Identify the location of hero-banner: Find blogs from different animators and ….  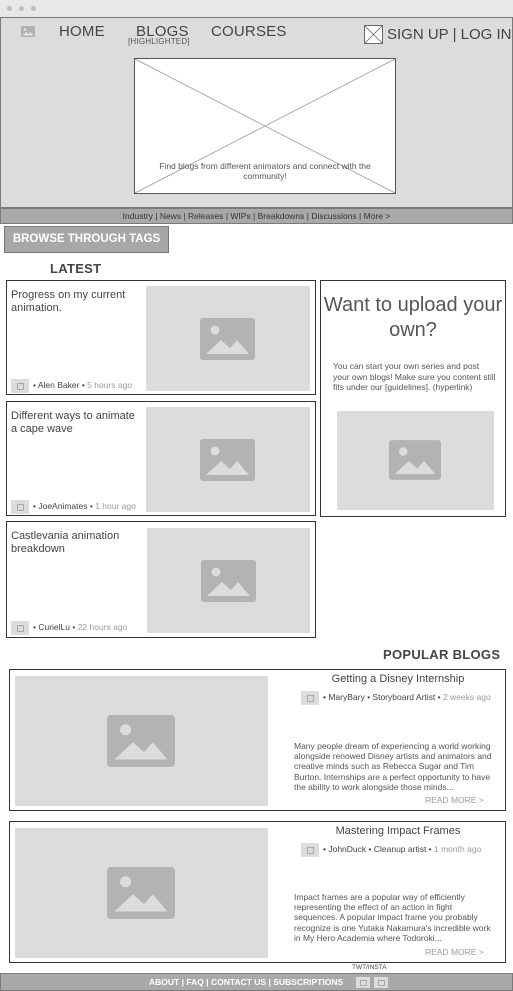
(265, 126).